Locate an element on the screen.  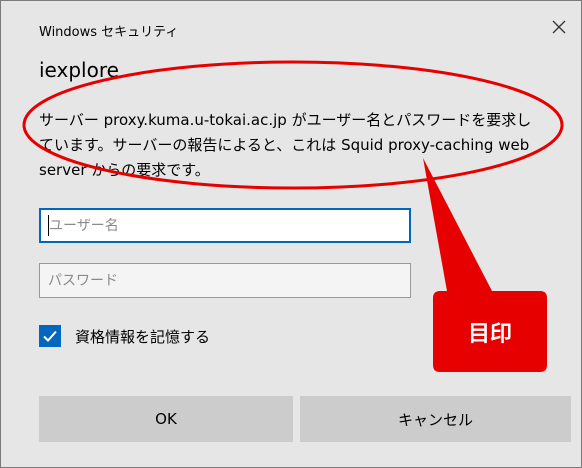
close-icon is located at coordinates (559, 27).